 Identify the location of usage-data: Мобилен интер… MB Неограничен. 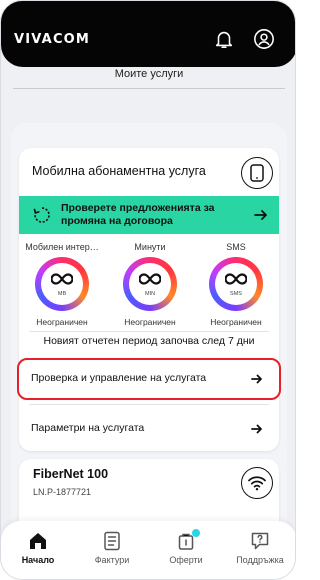
(62, 284).